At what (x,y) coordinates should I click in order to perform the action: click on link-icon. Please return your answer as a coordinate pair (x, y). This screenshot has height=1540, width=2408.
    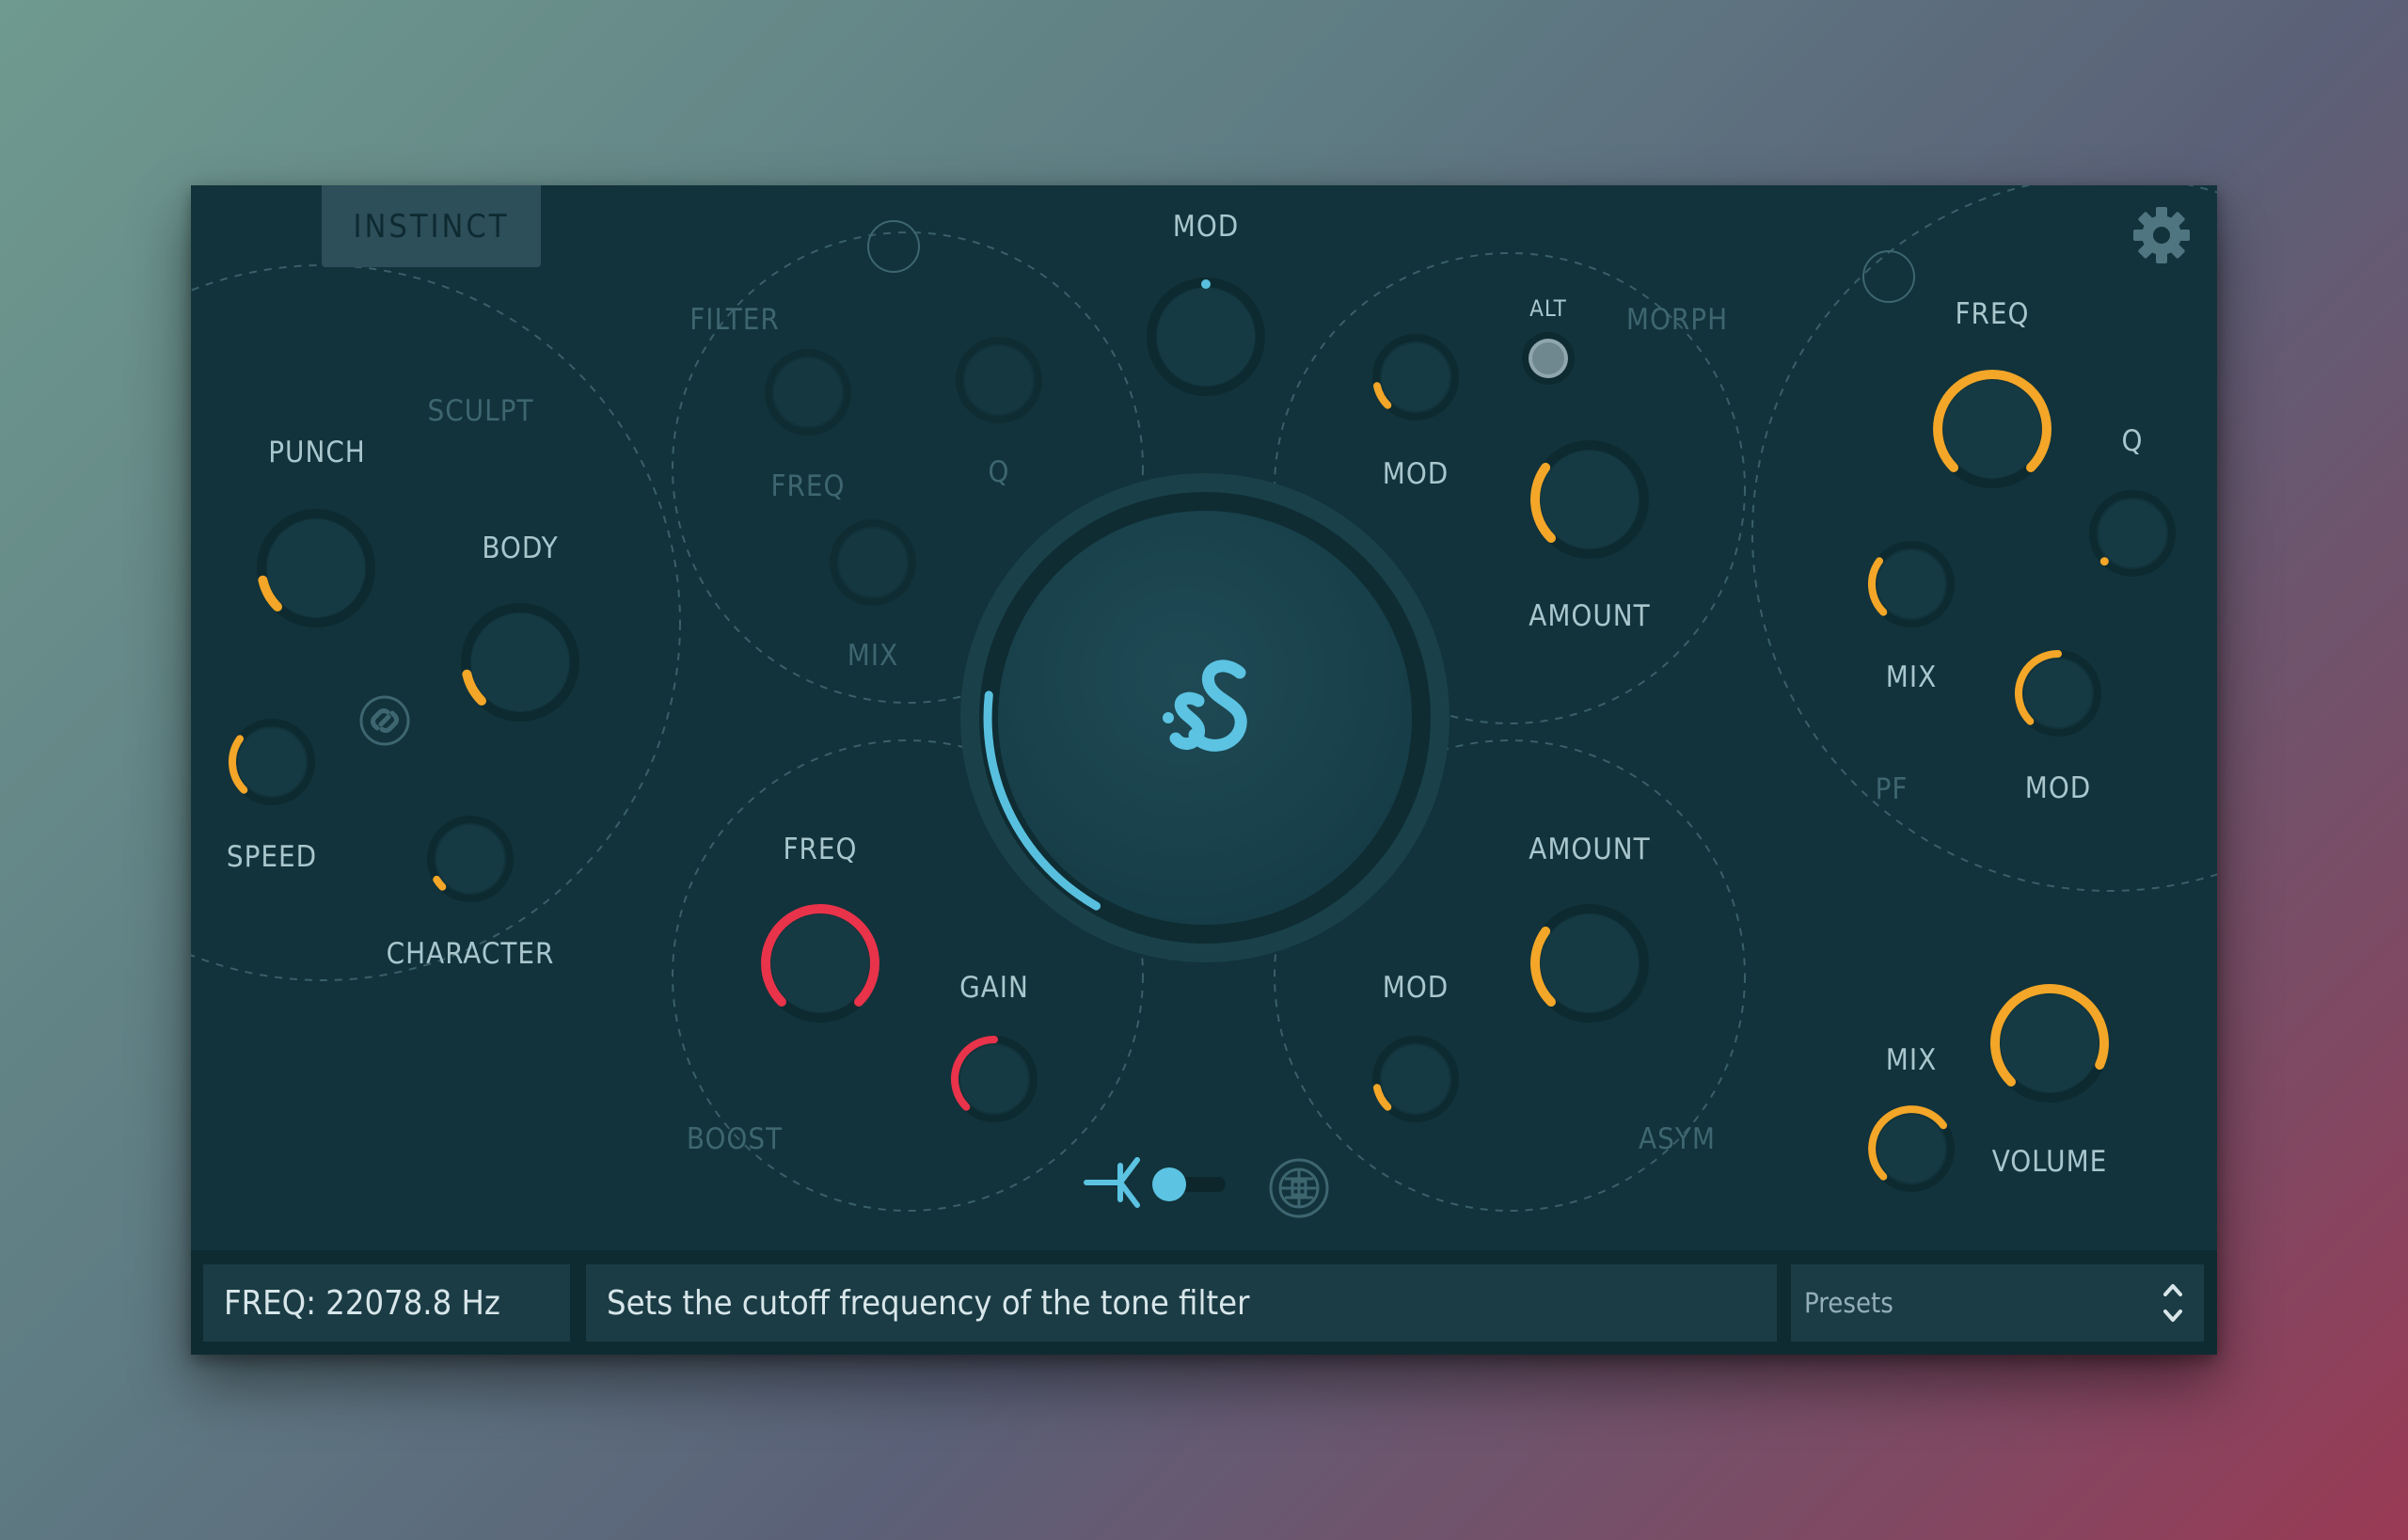
    Looking at the image, I should click on (385, 720).